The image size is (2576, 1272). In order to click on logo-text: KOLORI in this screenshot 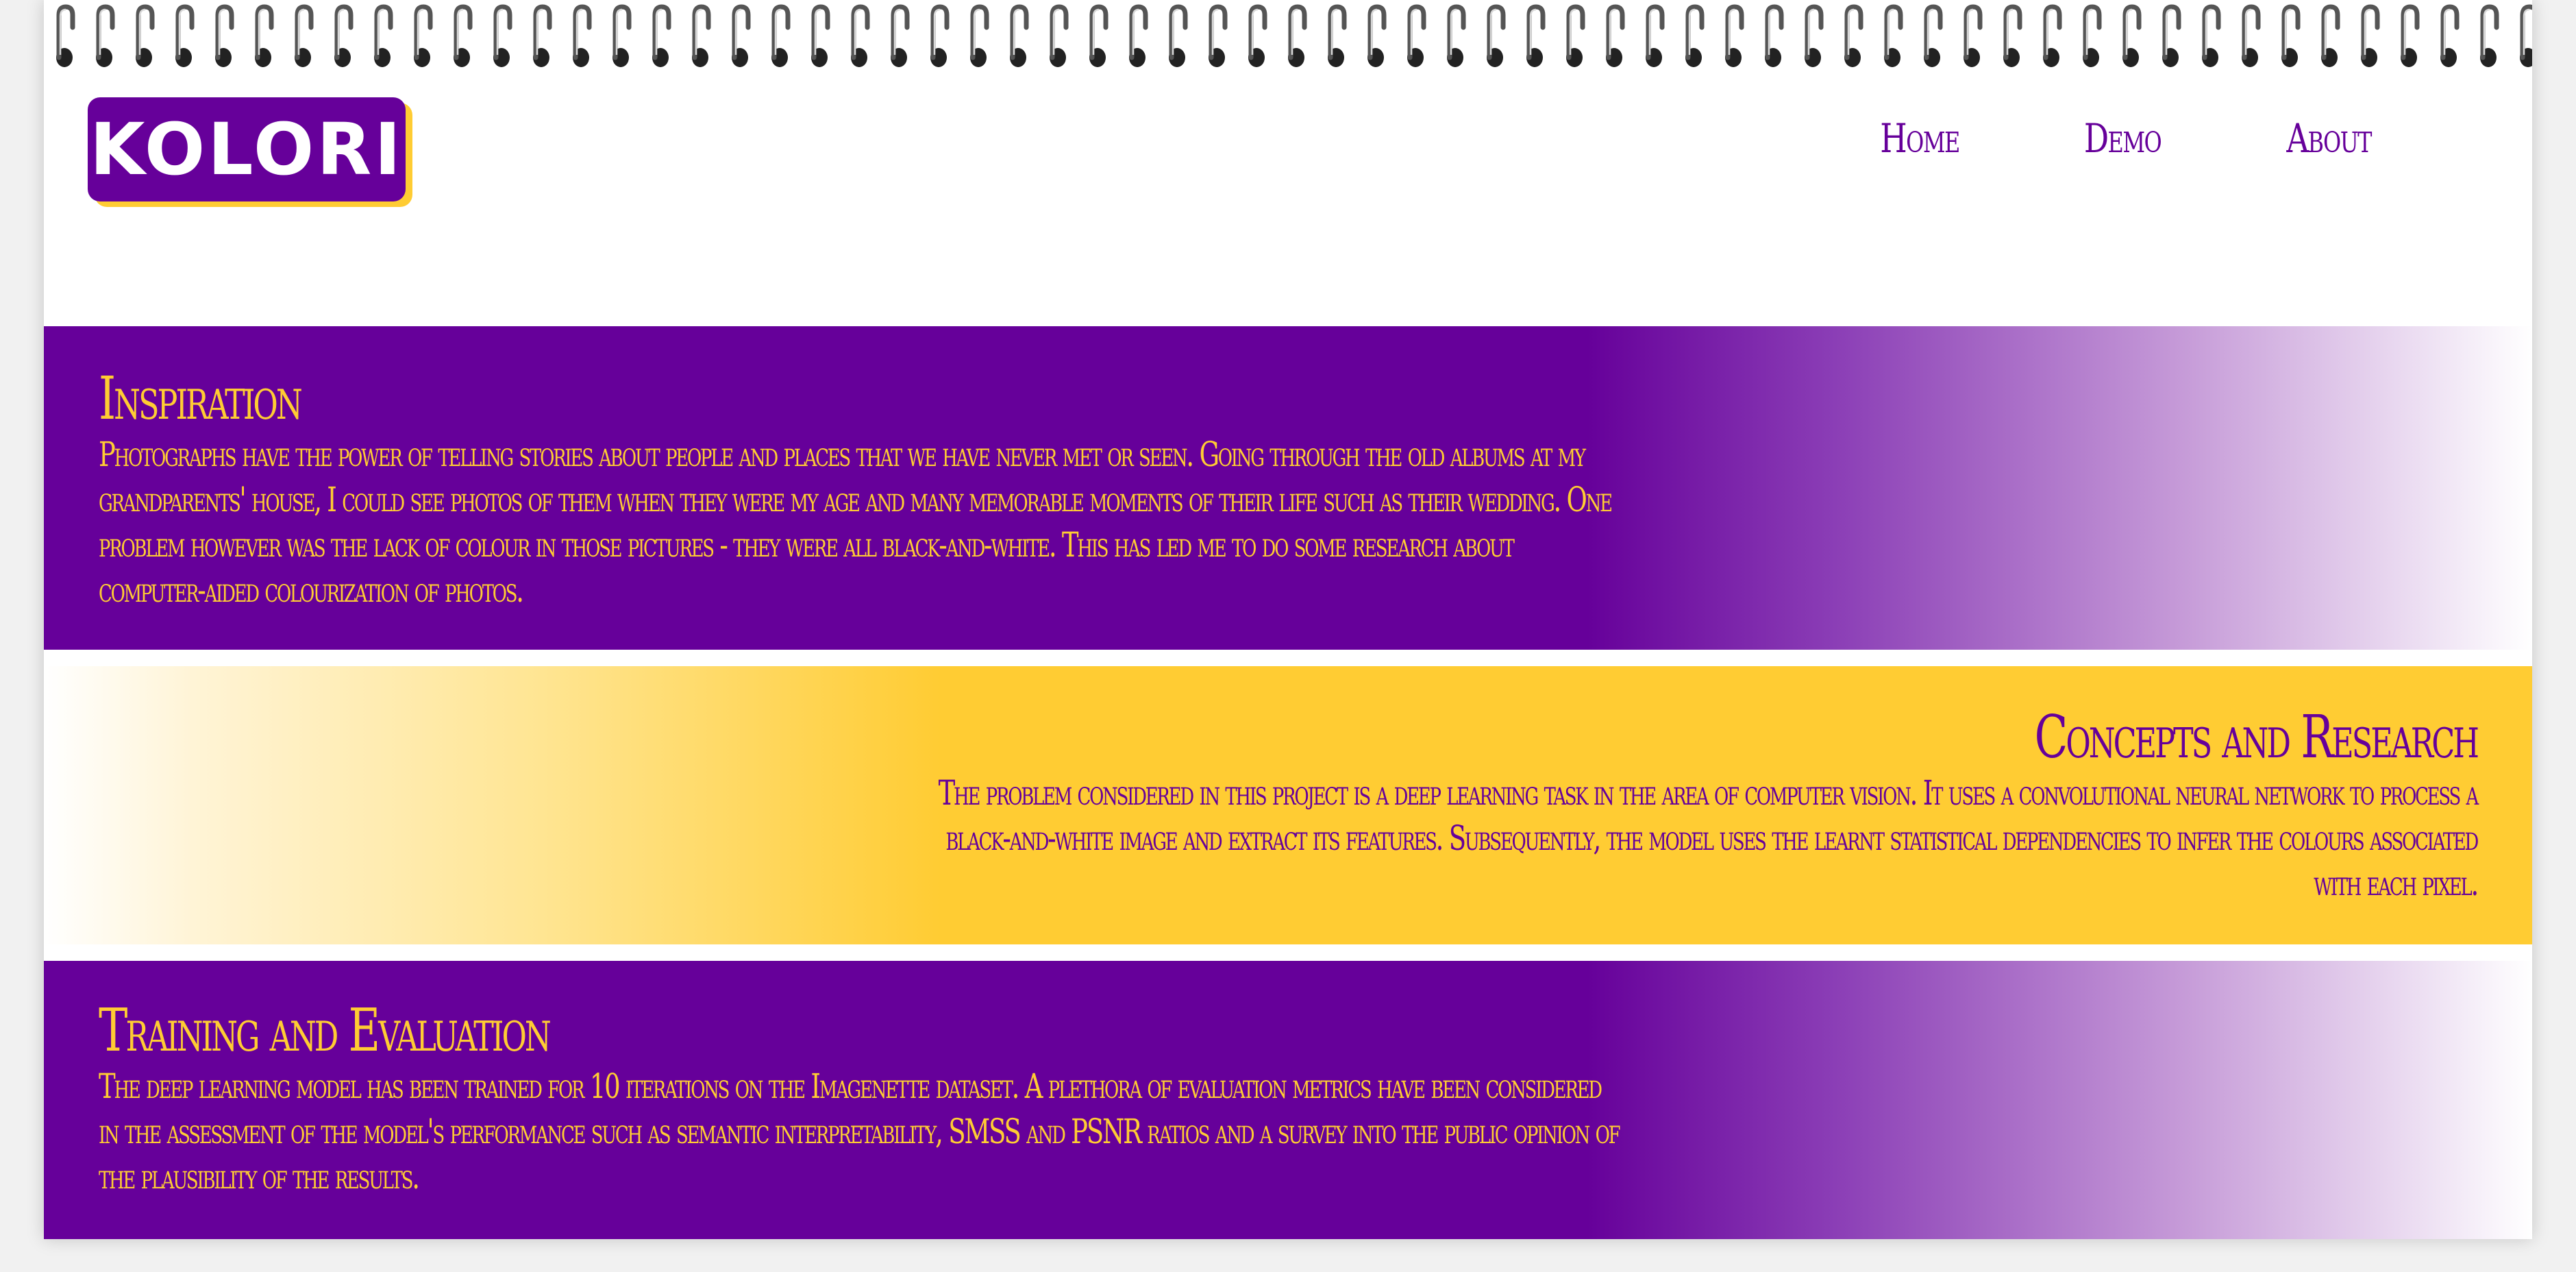, I will do `click(246, 149)`.